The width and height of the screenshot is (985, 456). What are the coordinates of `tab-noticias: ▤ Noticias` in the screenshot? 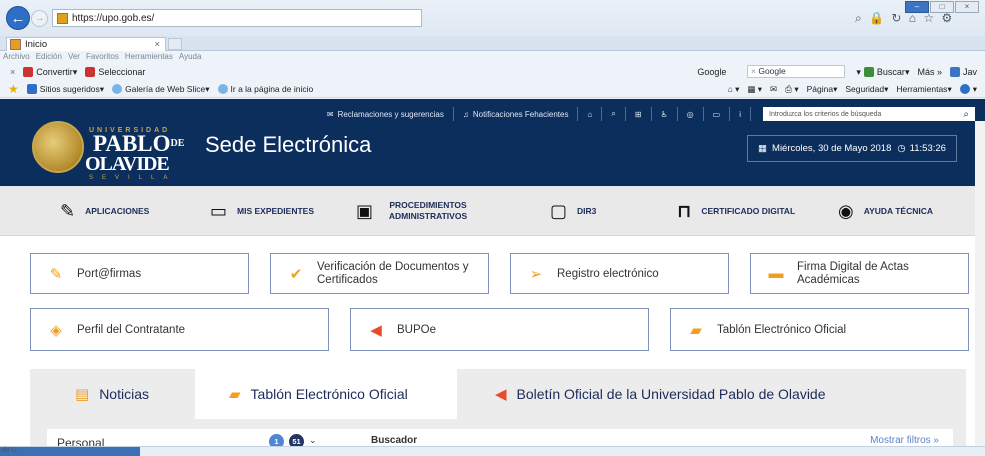 It's located at (112, 394).